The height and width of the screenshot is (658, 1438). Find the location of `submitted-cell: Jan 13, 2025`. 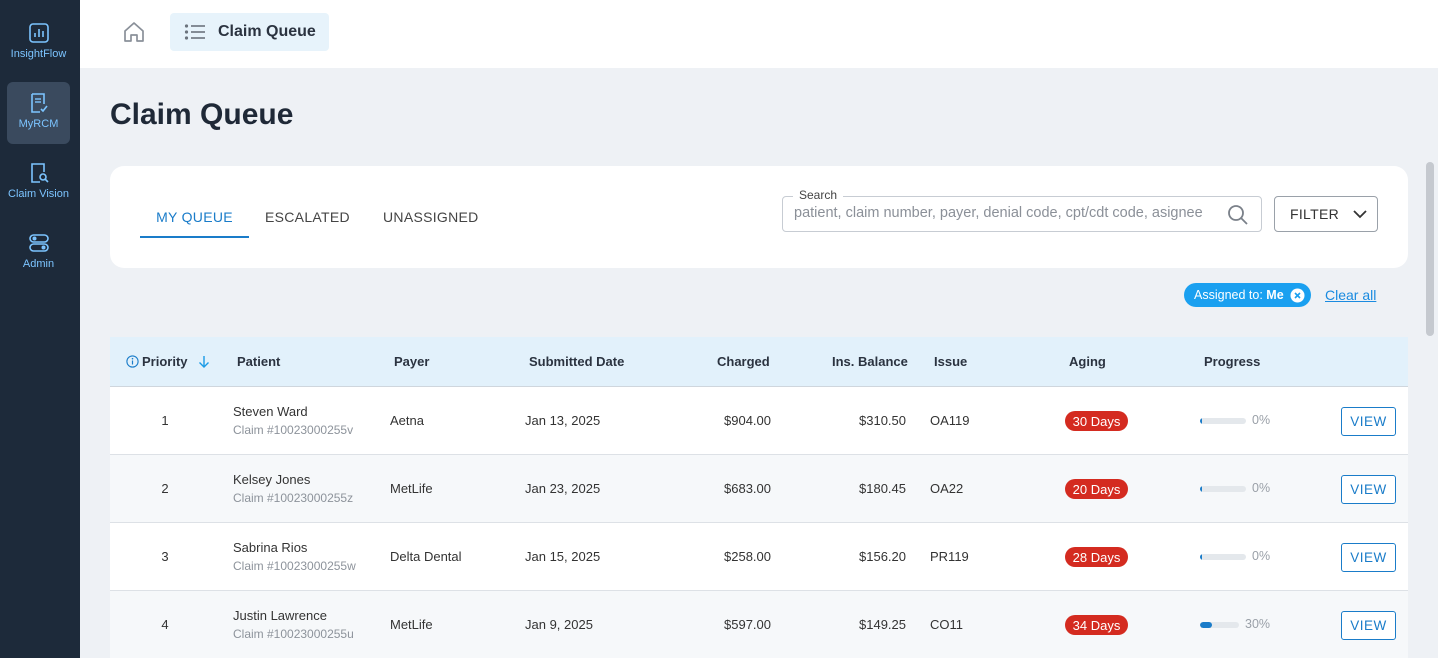

submitted-cell: Jan 13, 2025 is located at coordinates (563, 420).